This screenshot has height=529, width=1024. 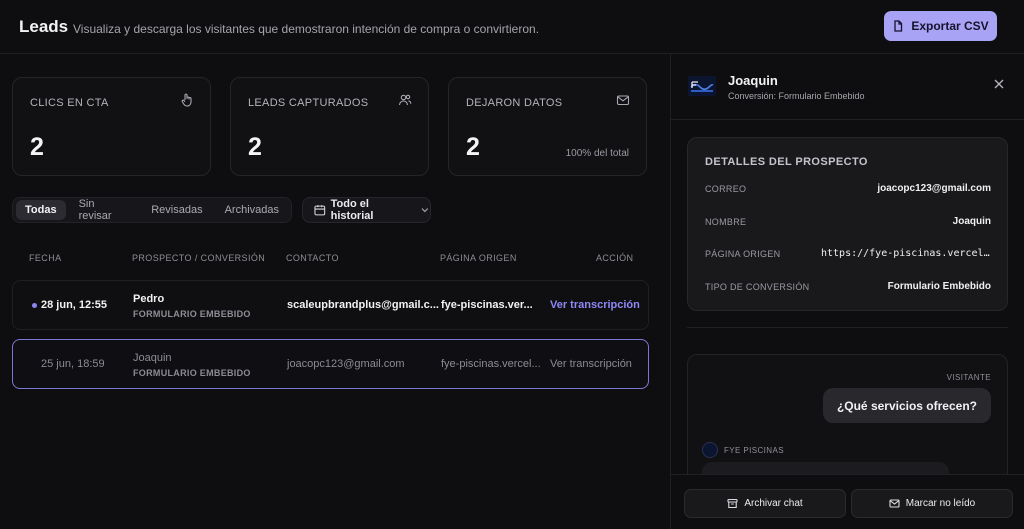 What do you see at coordinates (710, 450) in the screenshot?
I see `bot-avatar` at bounding box center [710, 450].